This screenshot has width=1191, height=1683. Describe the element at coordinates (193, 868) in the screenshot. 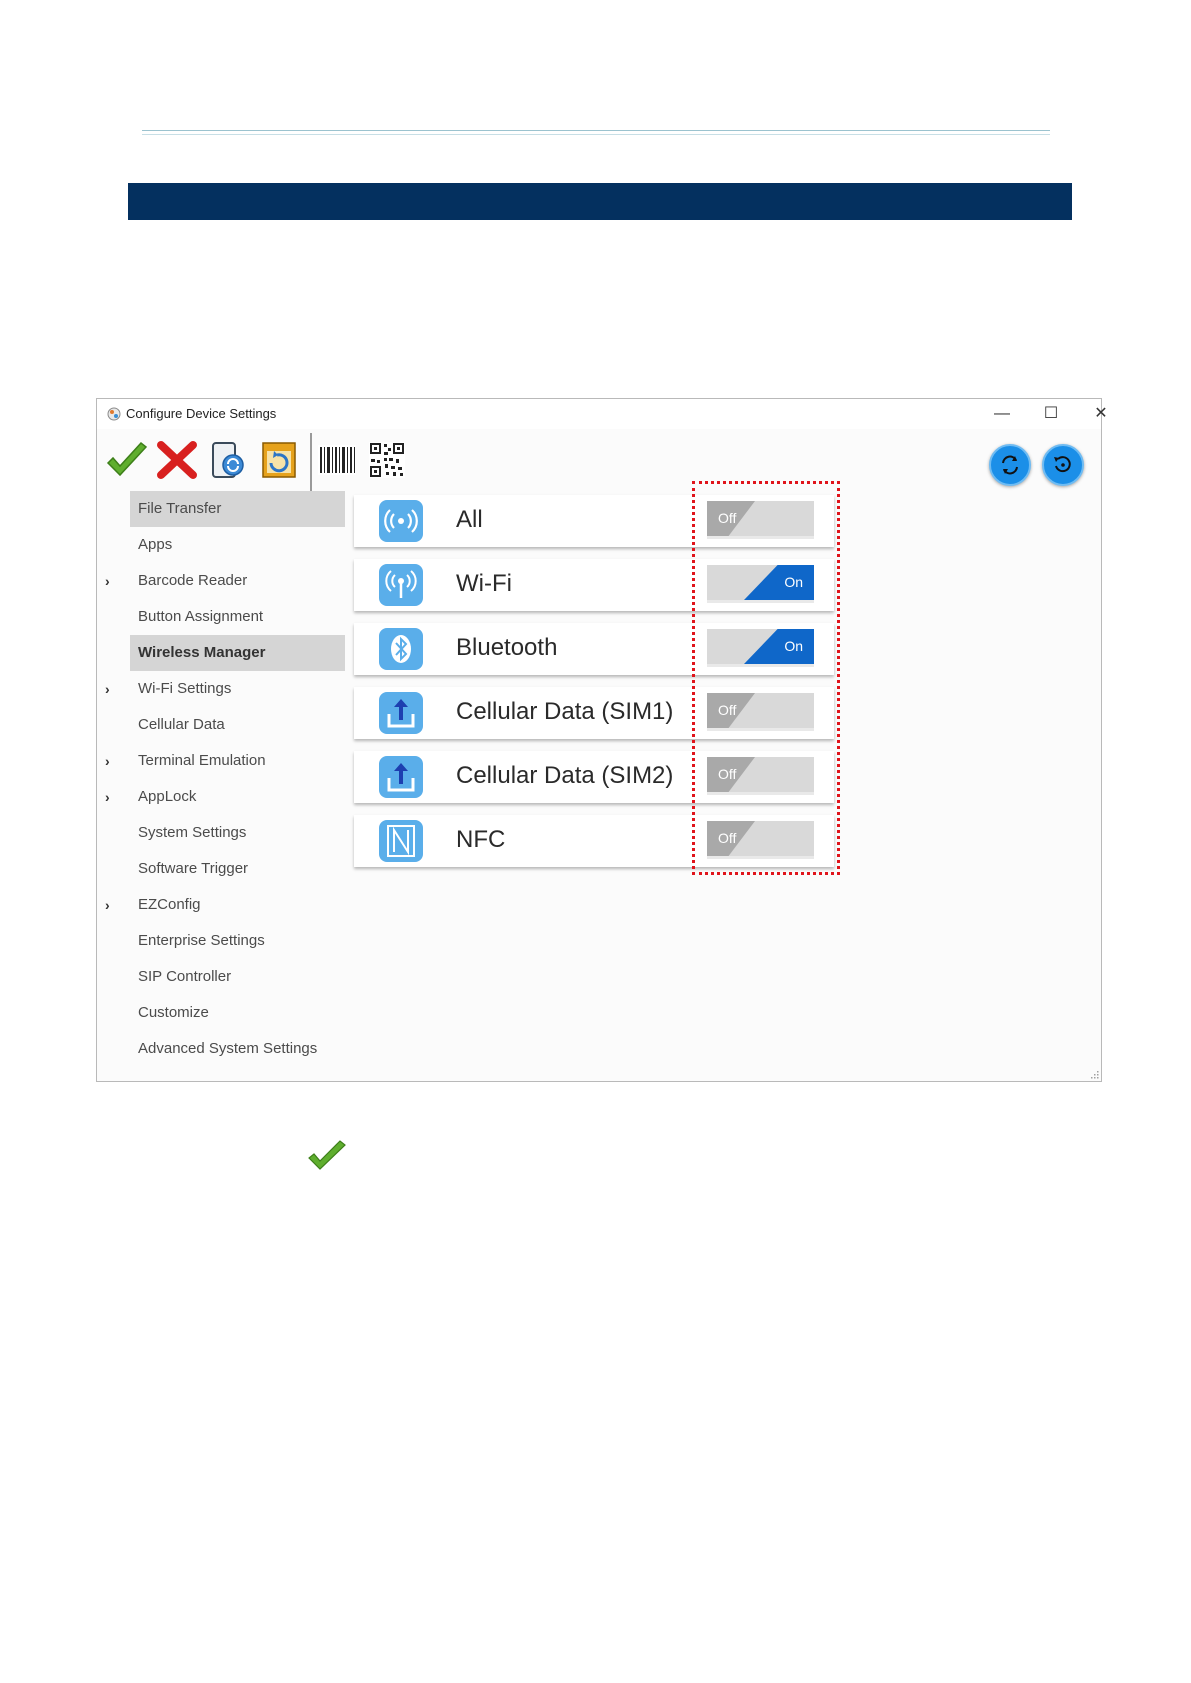

I see `sidebar-item-label: Software Trigger` at that location.